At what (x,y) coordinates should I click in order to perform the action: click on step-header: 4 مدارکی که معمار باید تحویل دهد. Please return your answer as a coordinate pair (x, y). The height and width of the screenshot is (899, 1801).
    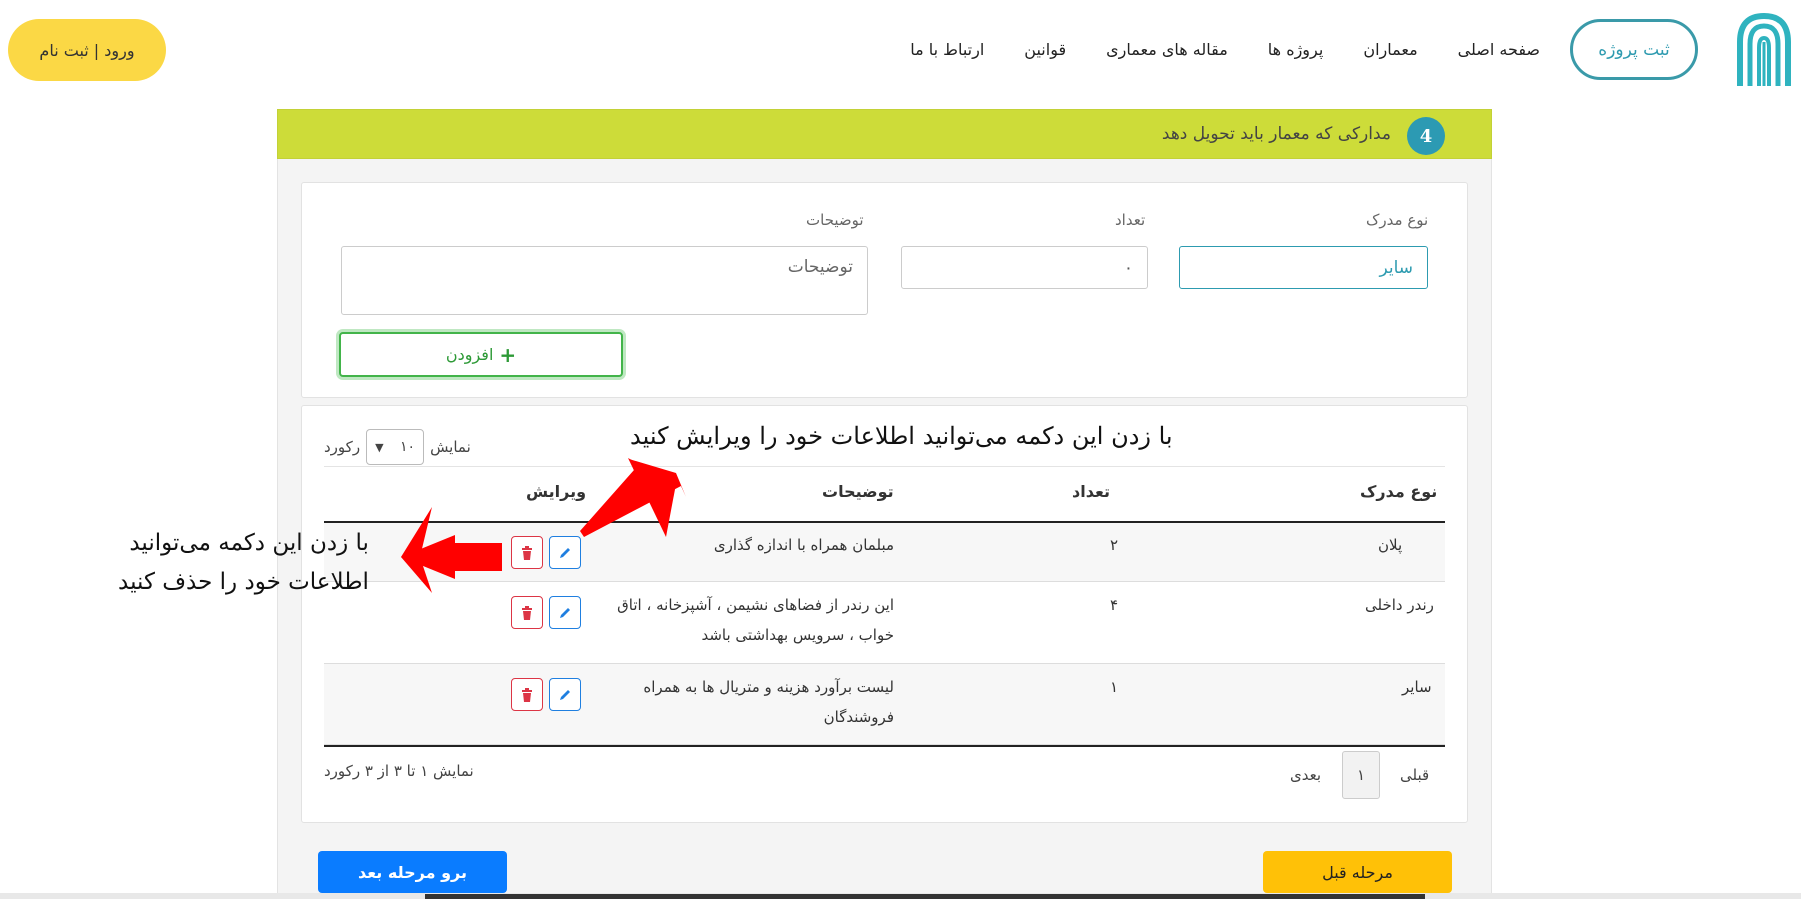
    Looking at the image, I should click on (884, 134).